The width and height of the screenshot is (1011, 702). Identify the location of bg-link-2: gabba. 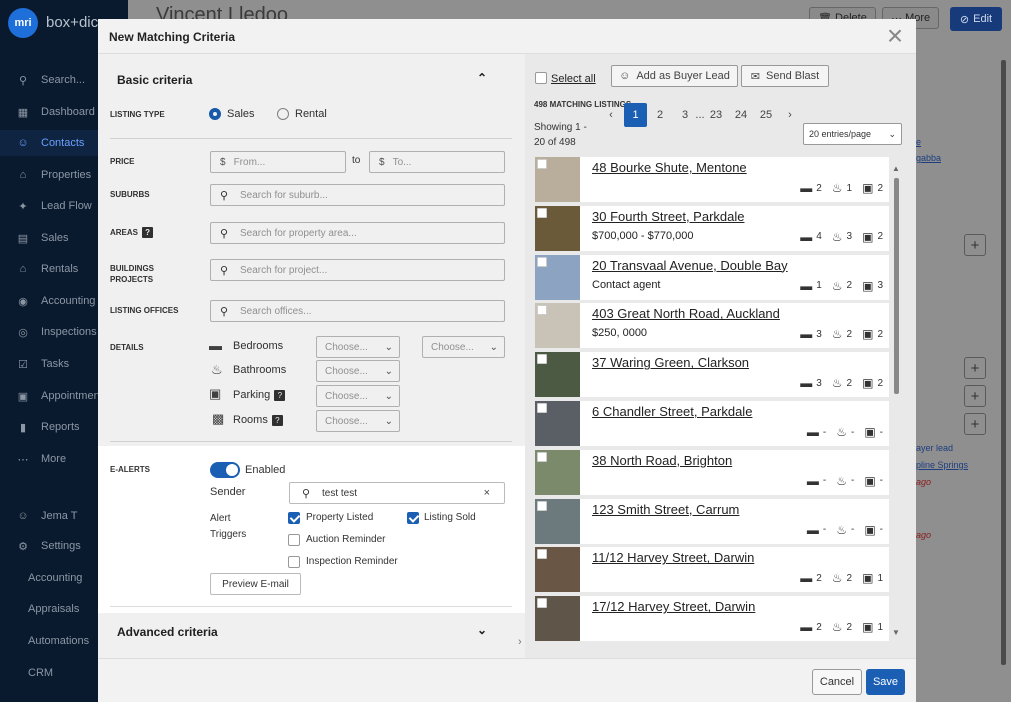
(928, 158).